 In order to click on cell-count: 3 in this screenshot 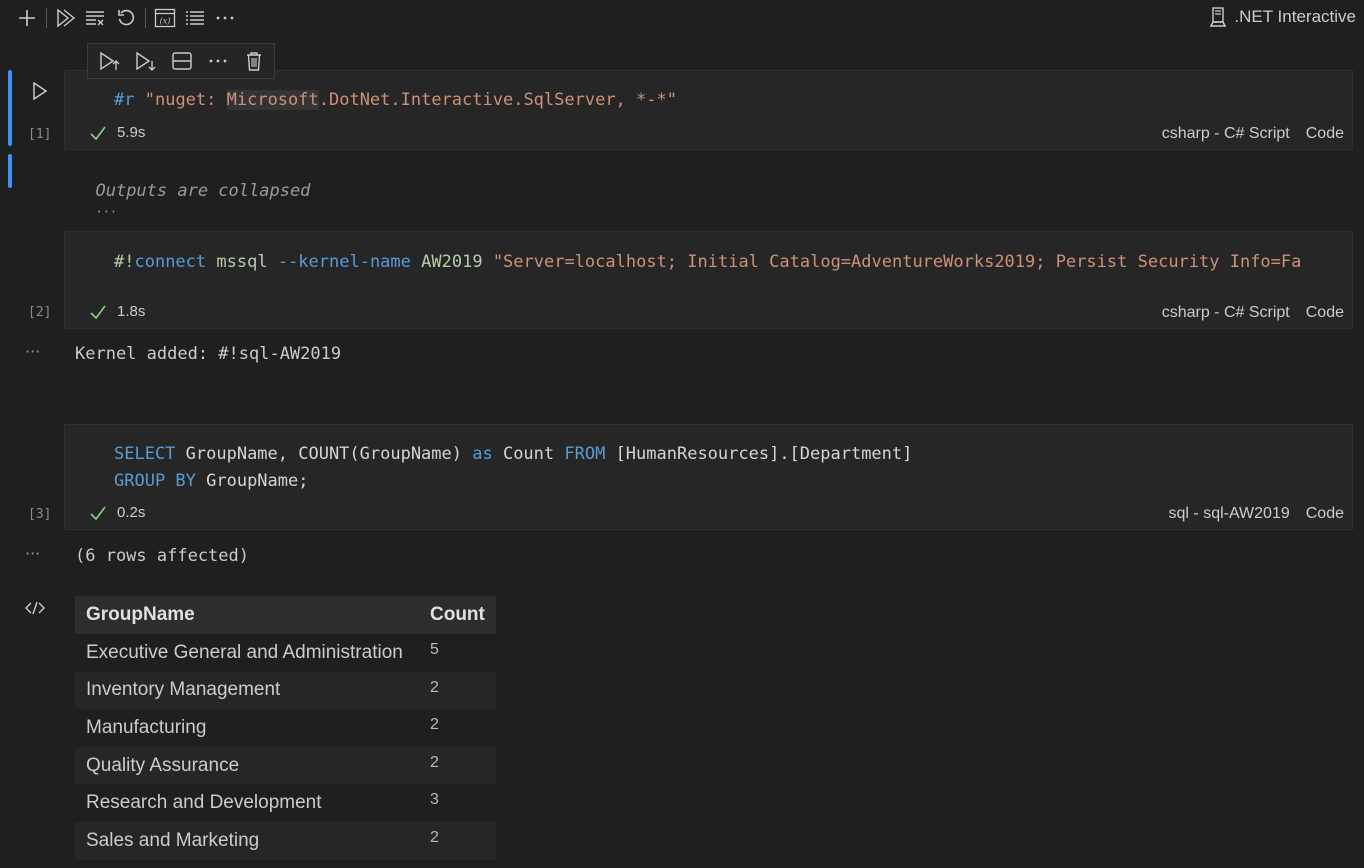, I will do `click(434, 800)`.